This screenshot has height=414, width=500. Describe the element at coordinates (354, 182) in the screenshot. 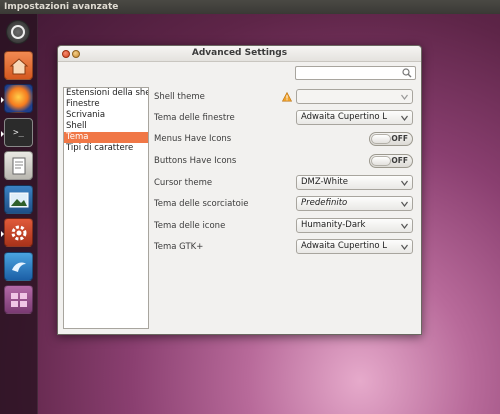

I see `cursor-theme-combo: DMZ-White` at that location.